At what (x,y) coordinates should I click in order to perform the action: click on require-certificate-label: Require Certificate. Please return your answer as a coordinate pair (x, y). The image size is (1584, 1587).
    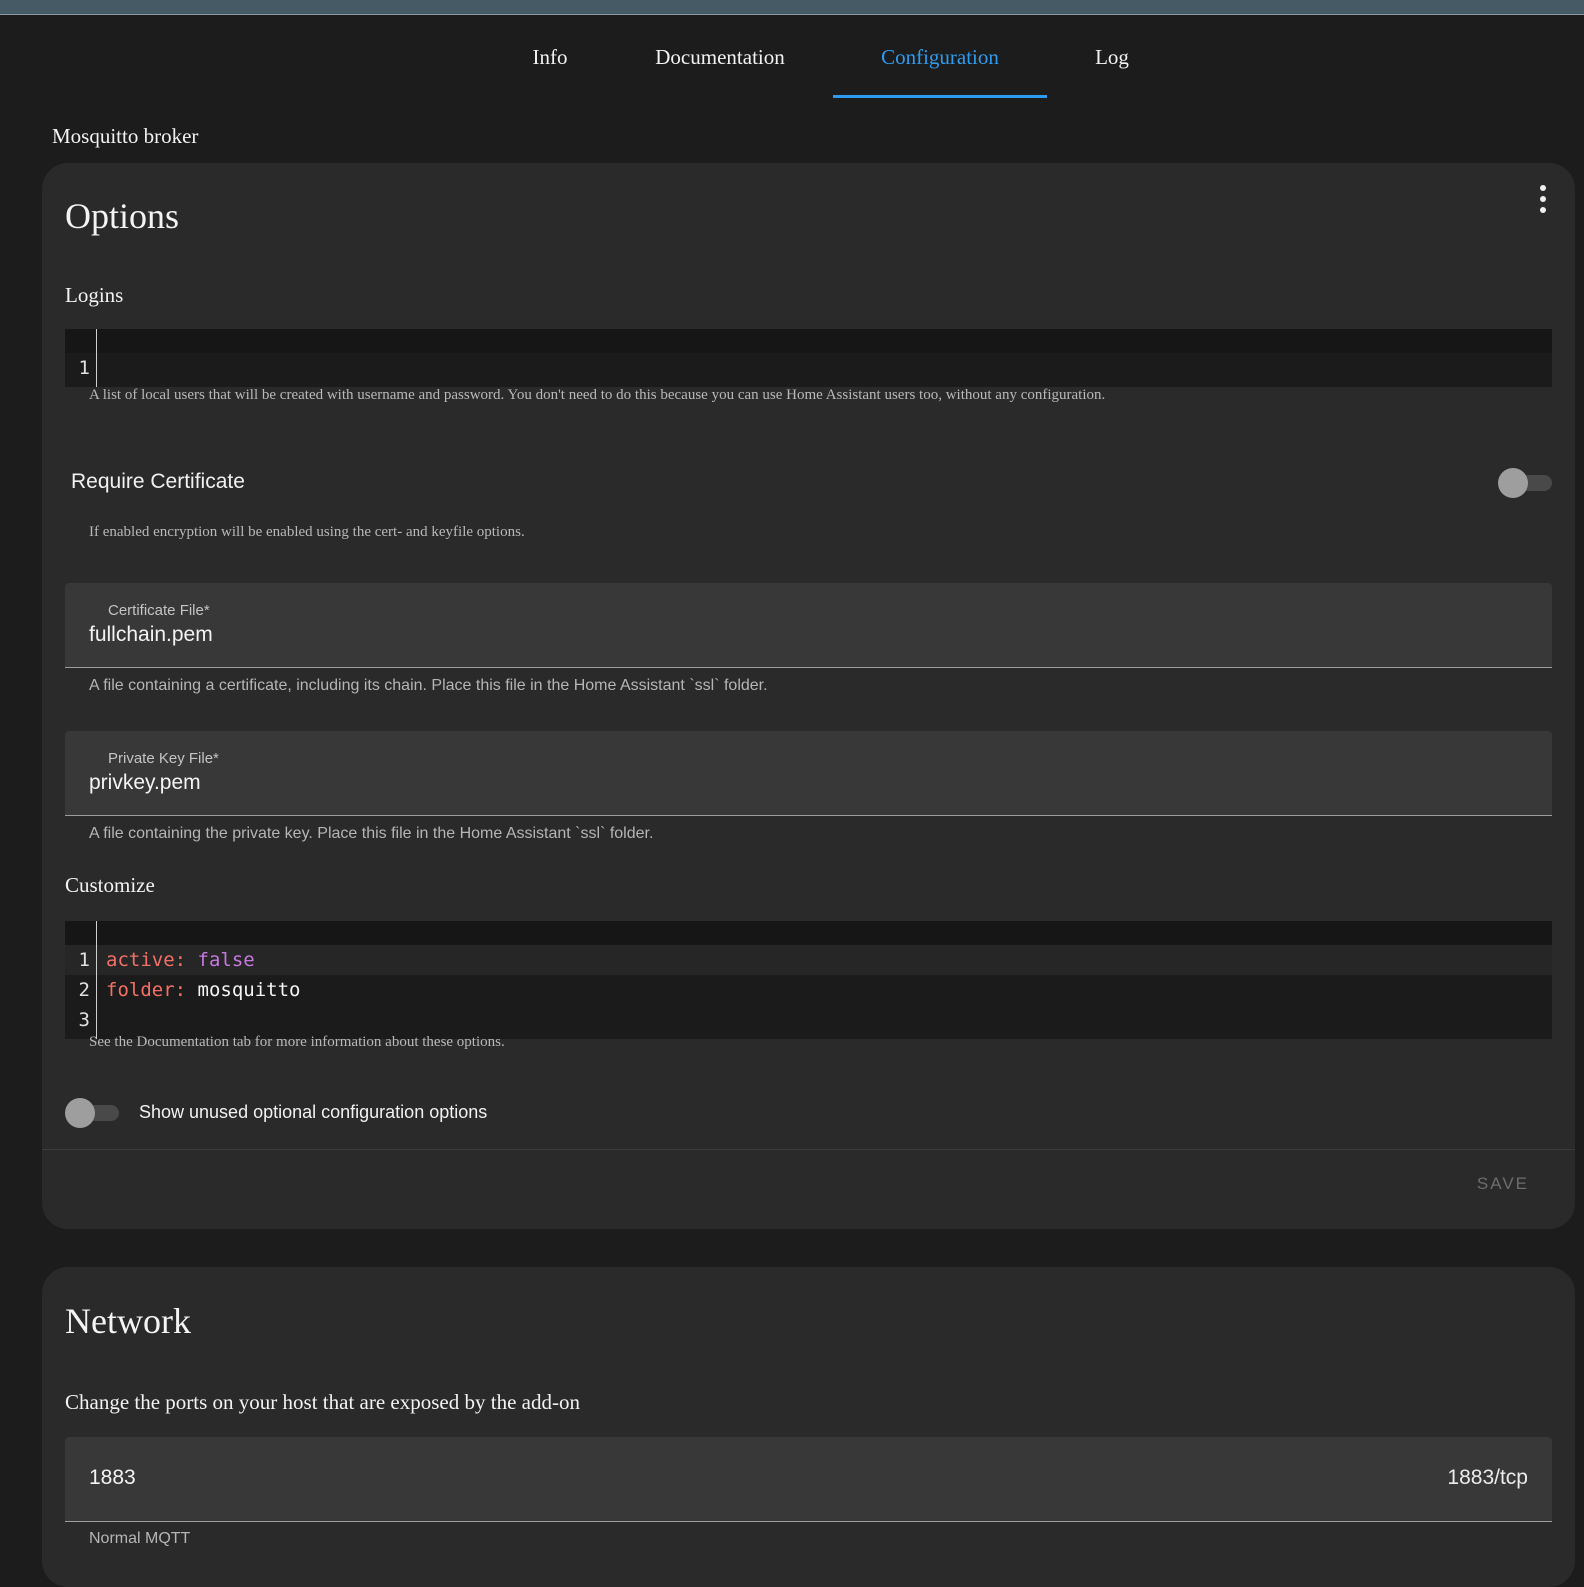
    Looking at the image, I should click on (158, 481).